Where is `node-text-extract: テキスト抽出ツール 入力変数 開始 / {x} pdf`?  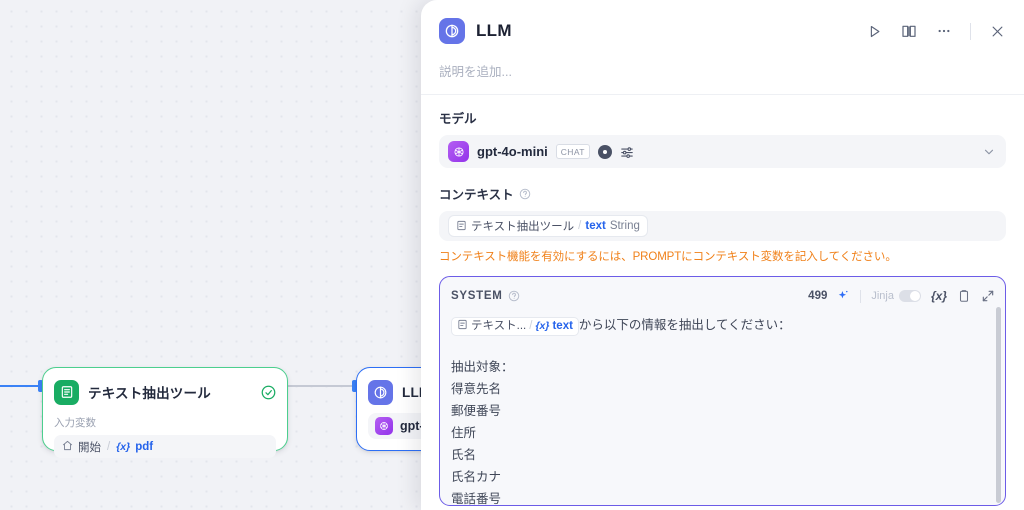
node-text-extract: テキスト抽出ツール 入力変数 開始 / {x} pdf is located at coordinates (165, 412).